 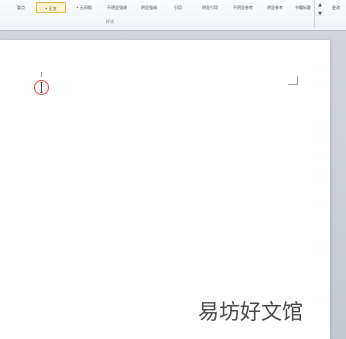 What do you see at coordinates (275, 7) in the screenshot?
I see `style-item-intense-reference: 明显参考` at bounding box center [275, 7].